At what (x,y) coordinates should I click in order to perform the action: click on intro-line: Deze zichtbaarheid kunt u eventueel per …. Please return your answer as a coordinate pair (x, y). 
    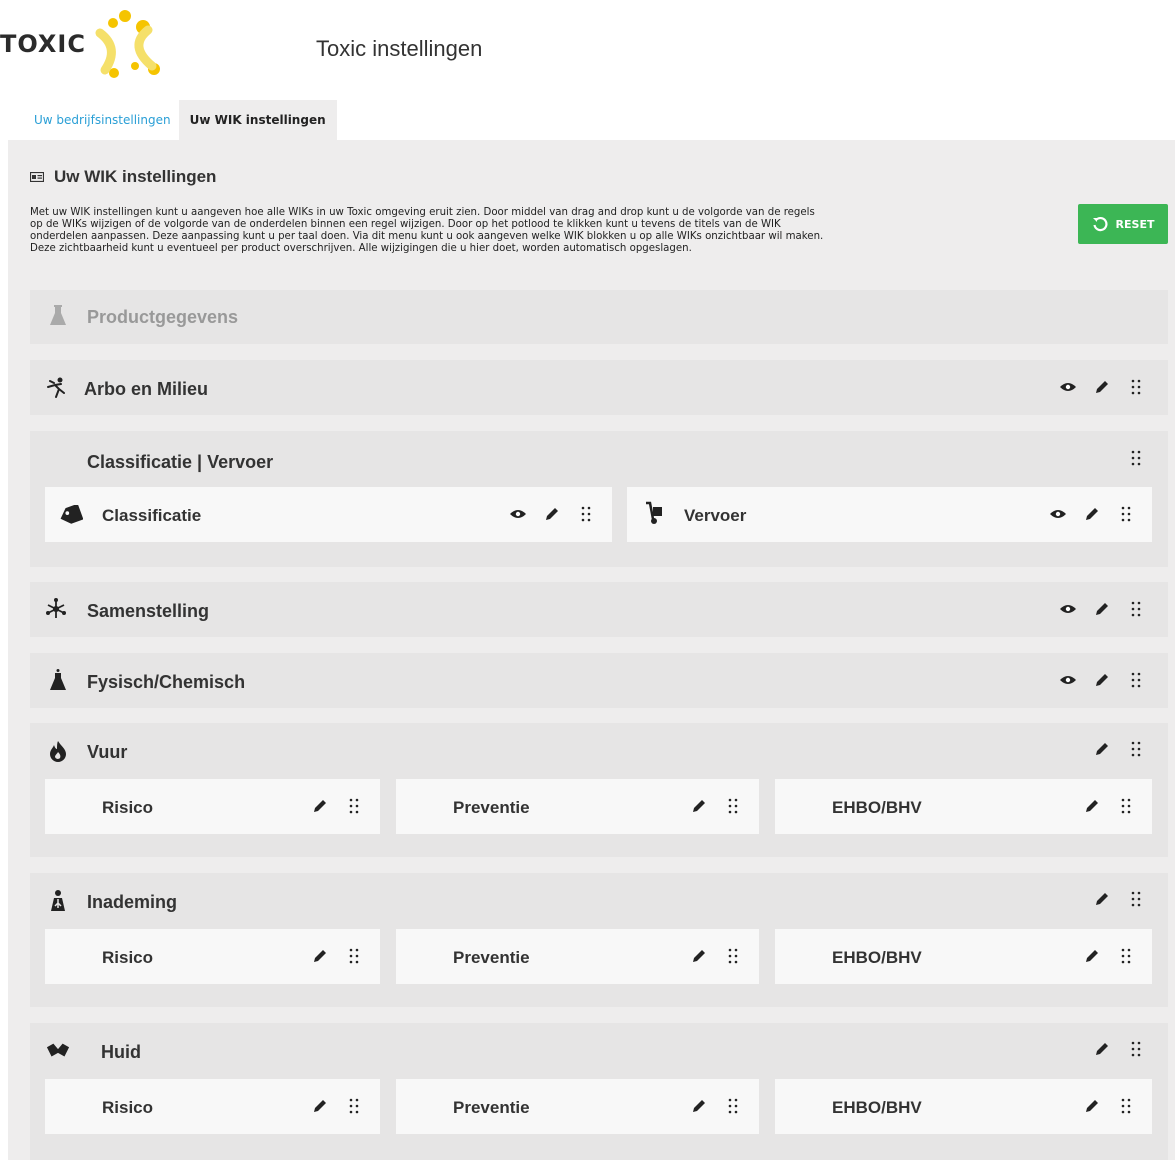
    Looking at the image, I should click on (361, 248).